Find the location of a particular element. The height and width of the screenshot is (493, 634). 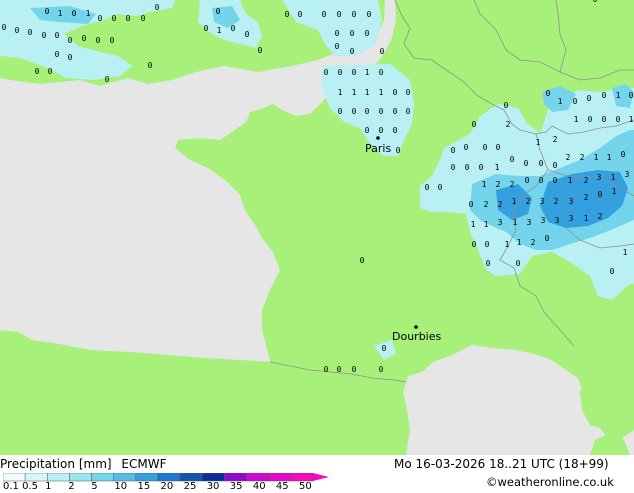

scale-tick-label: 20 is located at coordinates (167, 486).